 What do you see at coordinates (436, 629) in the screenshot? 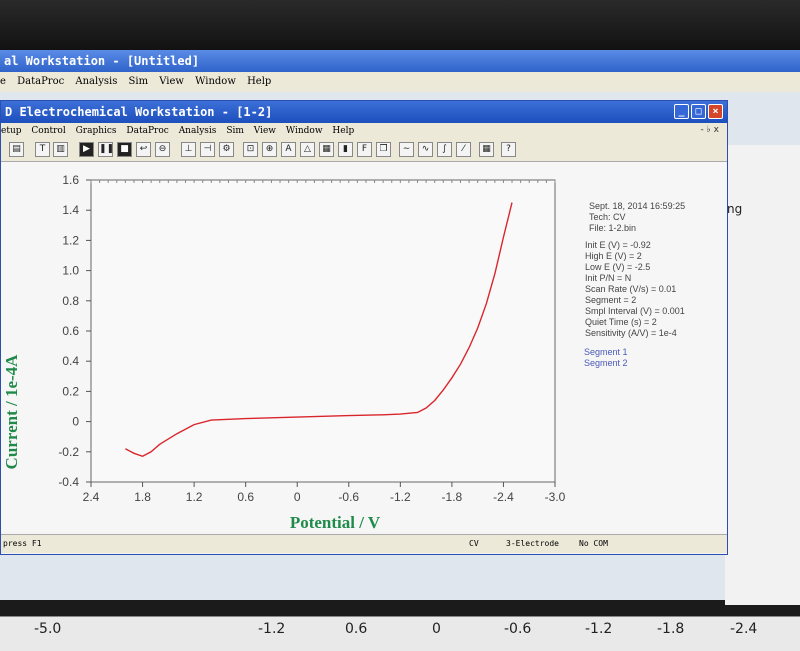
I see `outer-axis-tick: 0` at bounding box center [436, 629].